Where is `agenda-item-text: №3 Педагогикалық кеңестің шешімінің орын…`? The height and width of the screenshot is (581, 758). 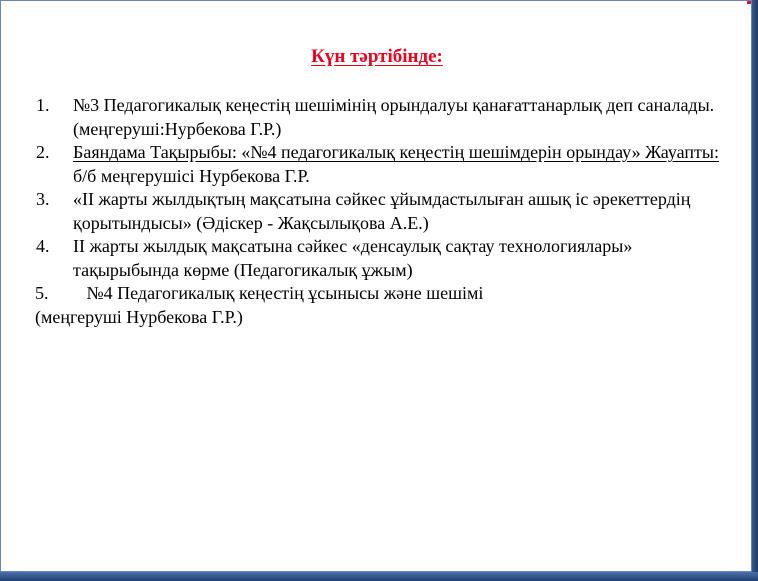
agenda-item-text: №3 Педагогикалық кеңестің шешімінің орын… is located at coordinates (394, 117).